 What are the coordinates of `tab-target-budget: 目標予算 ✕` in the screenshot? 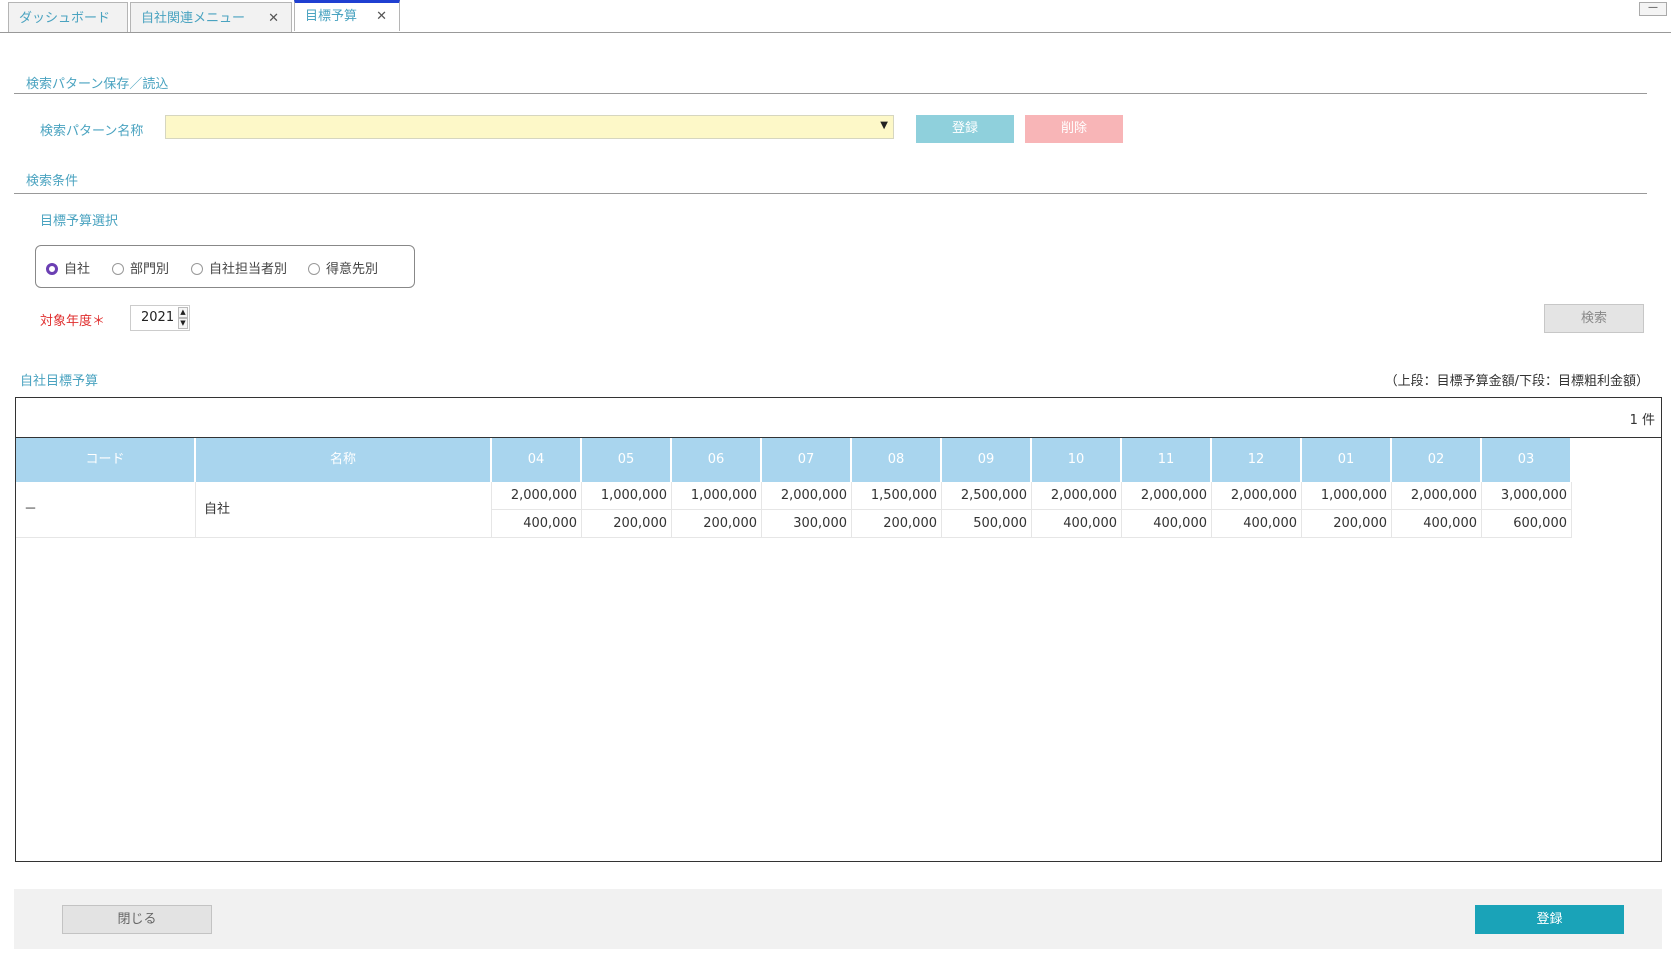 It's located at (347, 15).